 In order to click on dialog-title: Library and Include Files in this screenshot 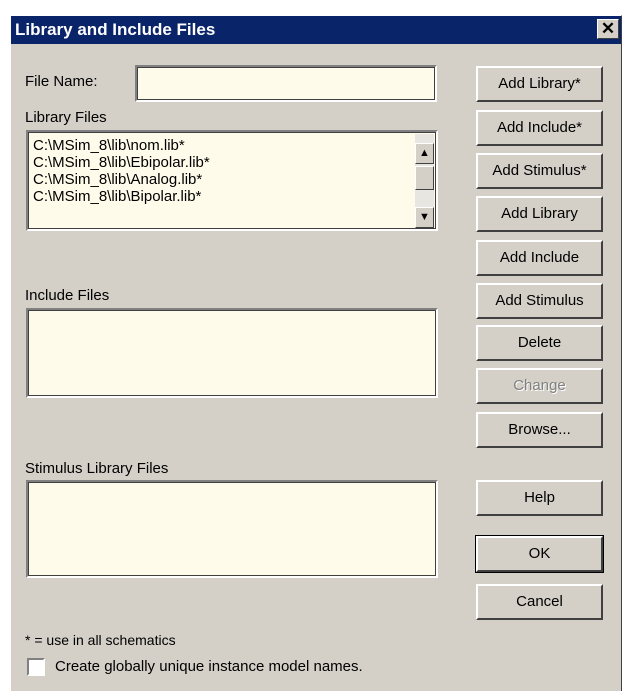, I will do `click(115, 29)`.